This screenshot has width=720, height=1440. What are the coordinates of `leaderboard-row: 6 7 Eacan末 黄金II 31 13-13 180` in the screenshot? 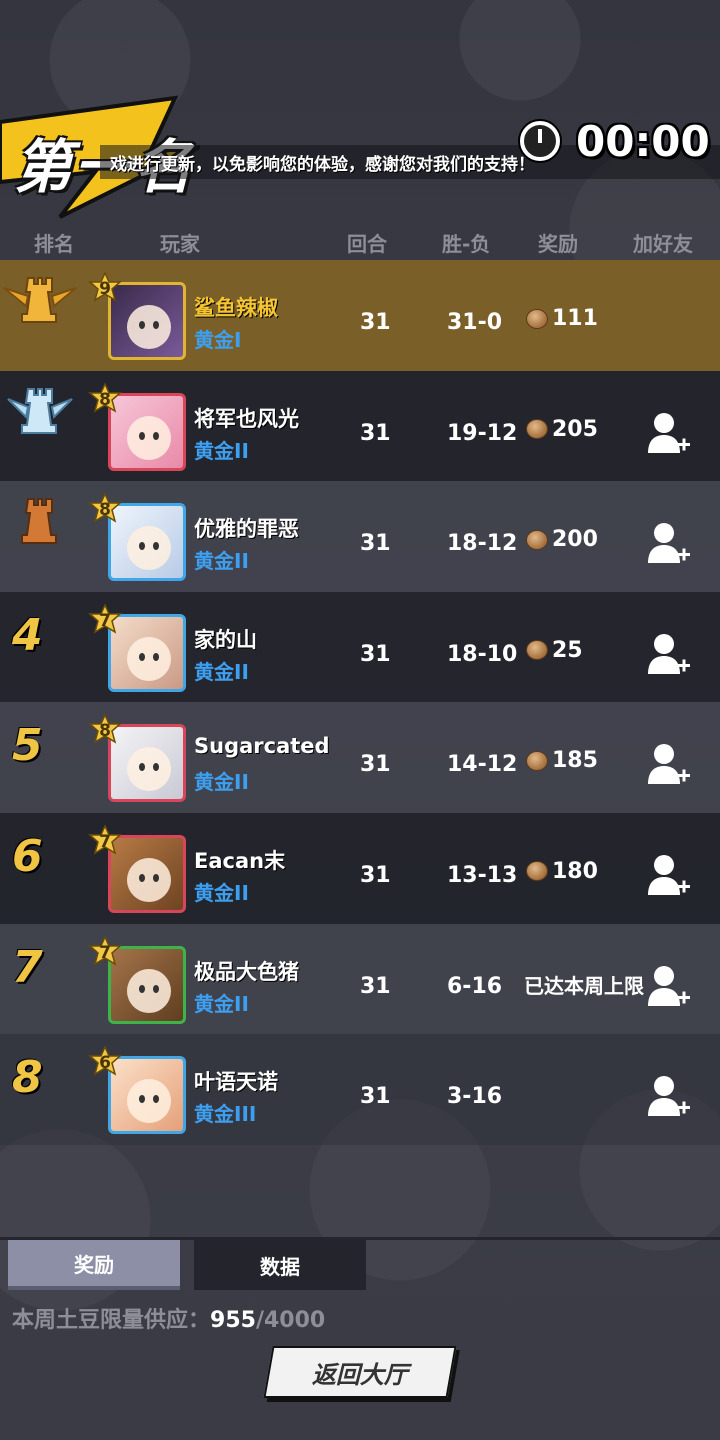 It's located at (360, 868).